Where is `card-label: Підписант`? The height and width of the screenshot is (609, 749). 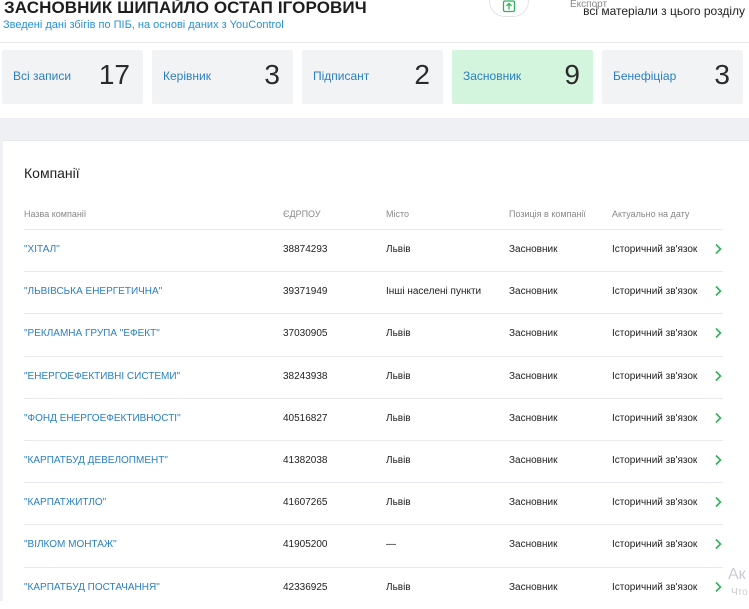 card-label: Підписант is located at coordinates (341, 76).